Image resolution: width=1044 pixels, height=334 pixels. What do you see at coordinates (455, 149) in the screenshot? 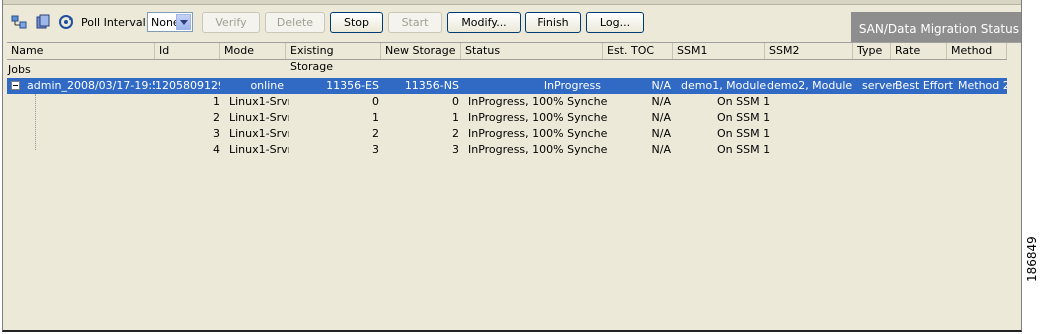
I see `row-new-storage: 3` at bounding box center [455, 149].